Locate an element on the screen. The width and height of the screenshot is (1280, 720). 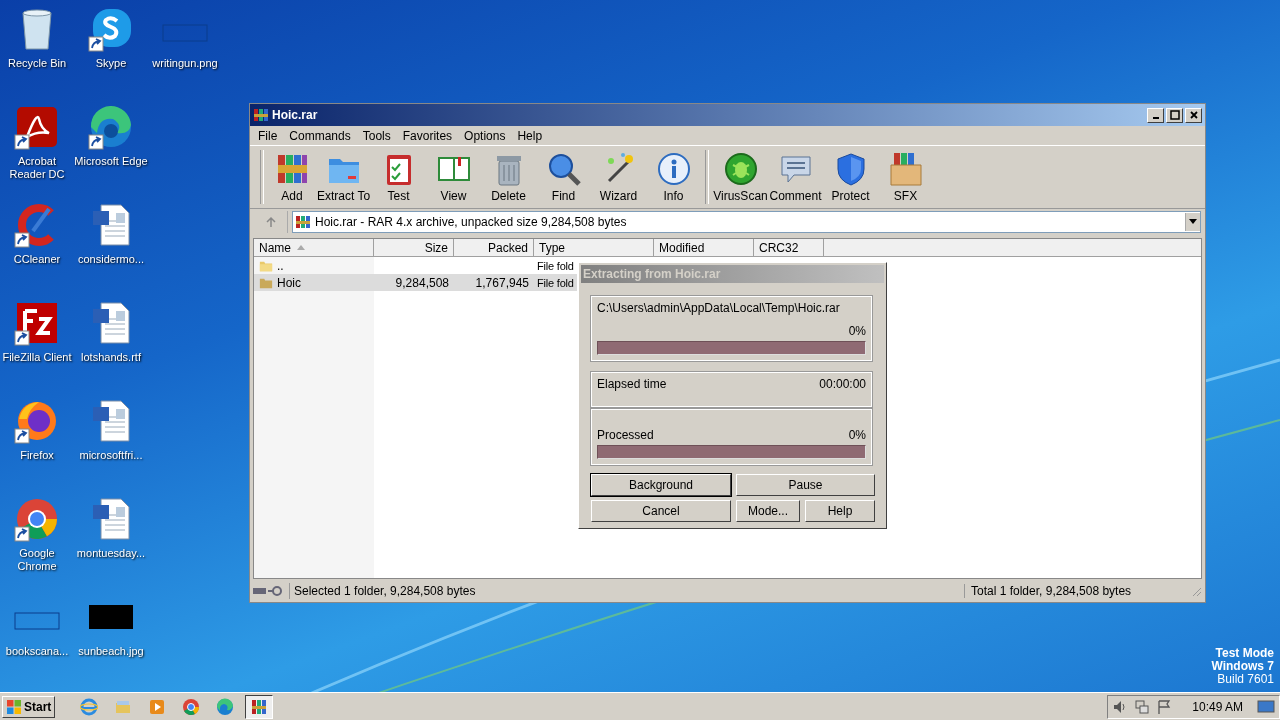
icon-label: Google Chrome is located at coordinates (37, 560).